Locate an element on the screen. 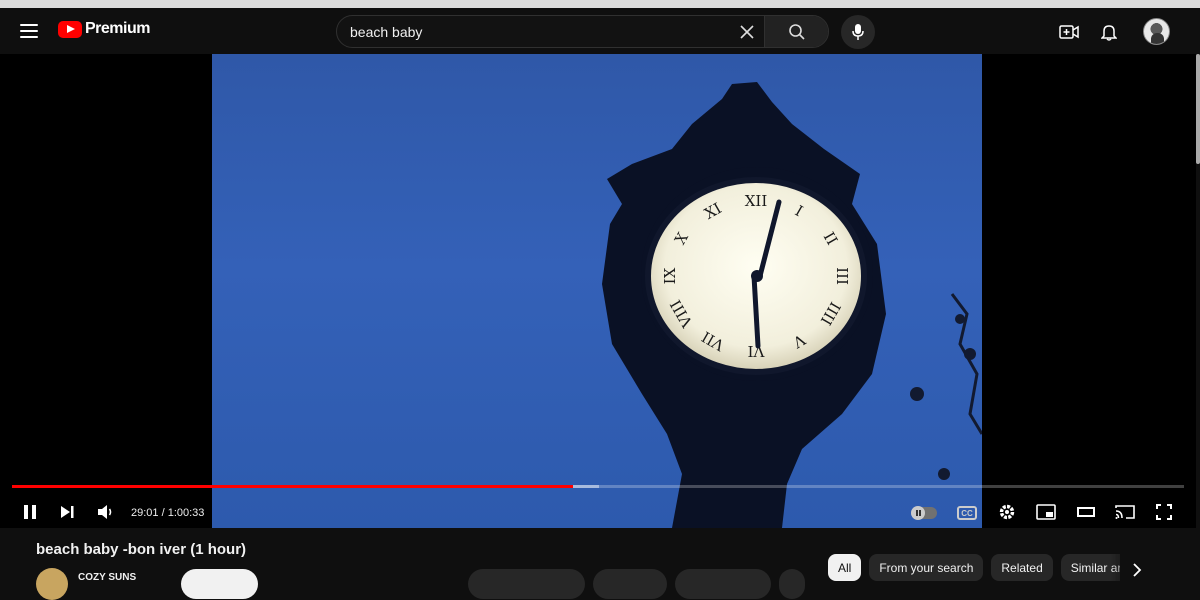 Image resolution: width=1200 pixels, height=600 pixels. clock-numeral: IX is located at coordinates (670, 275).